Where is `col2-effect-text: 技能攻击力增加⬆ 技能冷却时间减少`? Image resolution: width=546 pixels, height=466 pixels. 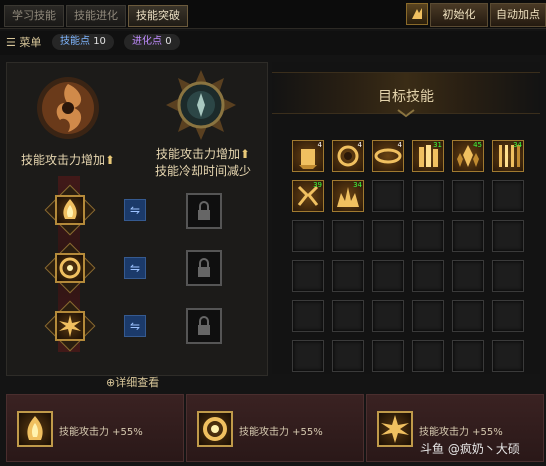
col2-effect-text: 技能攻击力增加⬆ 技能冷却时间减少 is located at coordinates (203, 163).